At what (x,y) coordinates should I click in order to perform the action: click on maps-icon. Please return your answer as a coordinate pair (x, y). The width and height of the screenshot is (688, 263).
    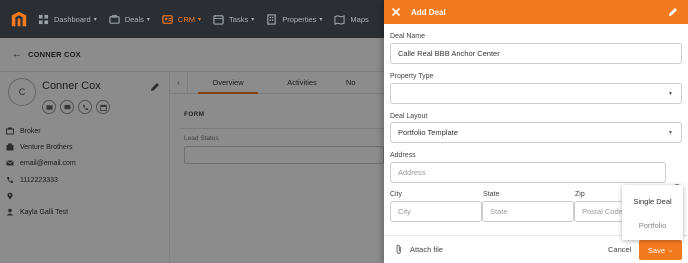
    Looking at the image, I should click on (340, 19).